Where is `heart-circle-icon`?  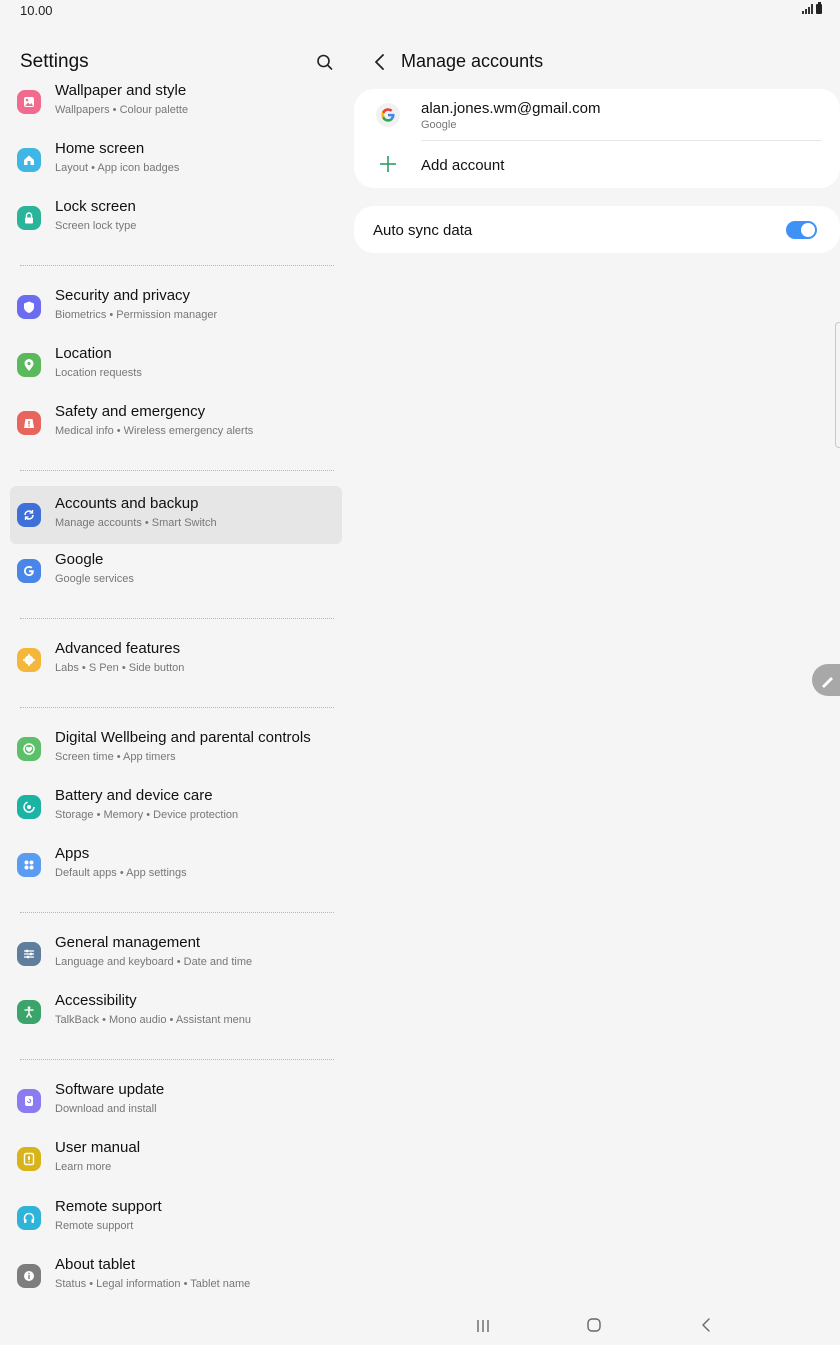
heart-circle-icon is located at coordinates (29, 749).